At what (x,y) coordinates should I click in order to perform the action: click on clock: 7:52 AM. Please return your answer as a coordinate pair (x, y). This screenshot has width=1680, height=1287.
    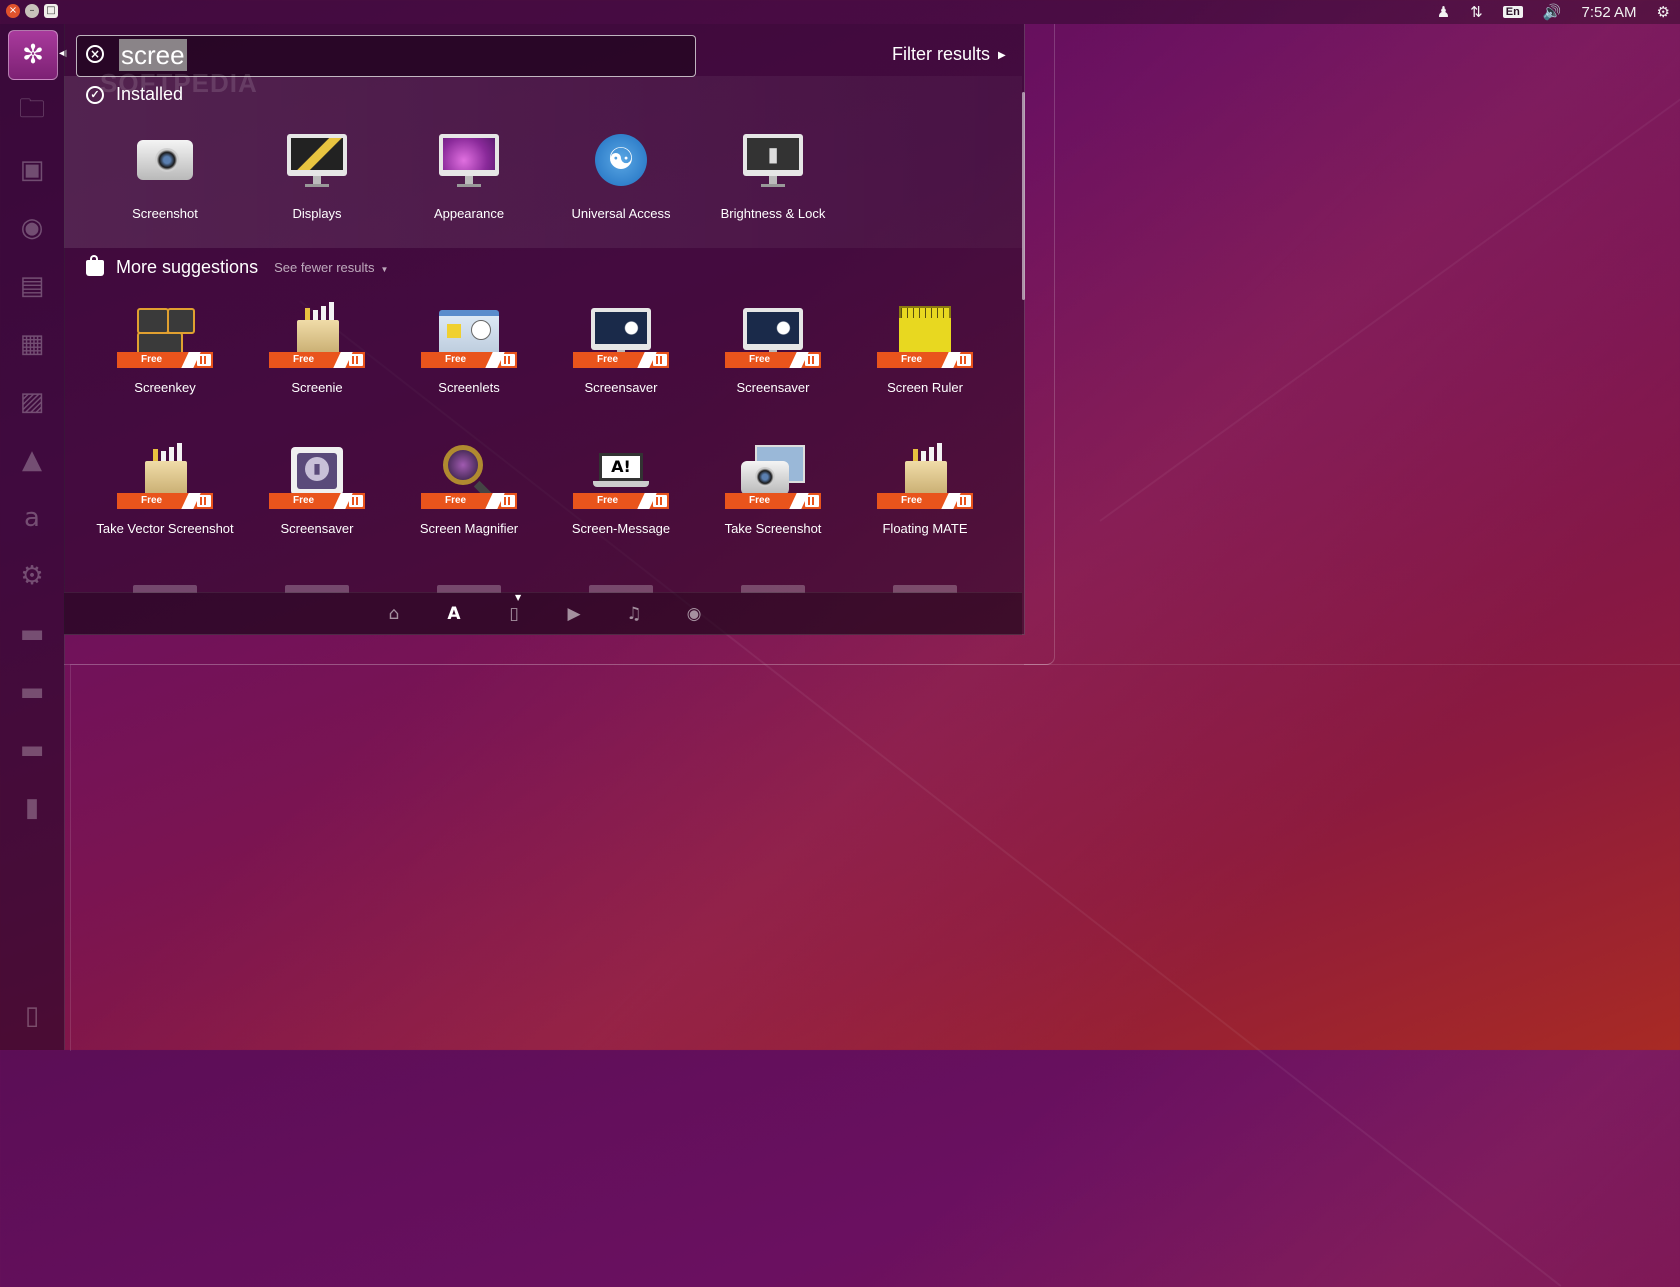
    Looking at the image, I should click on (1609, 12).